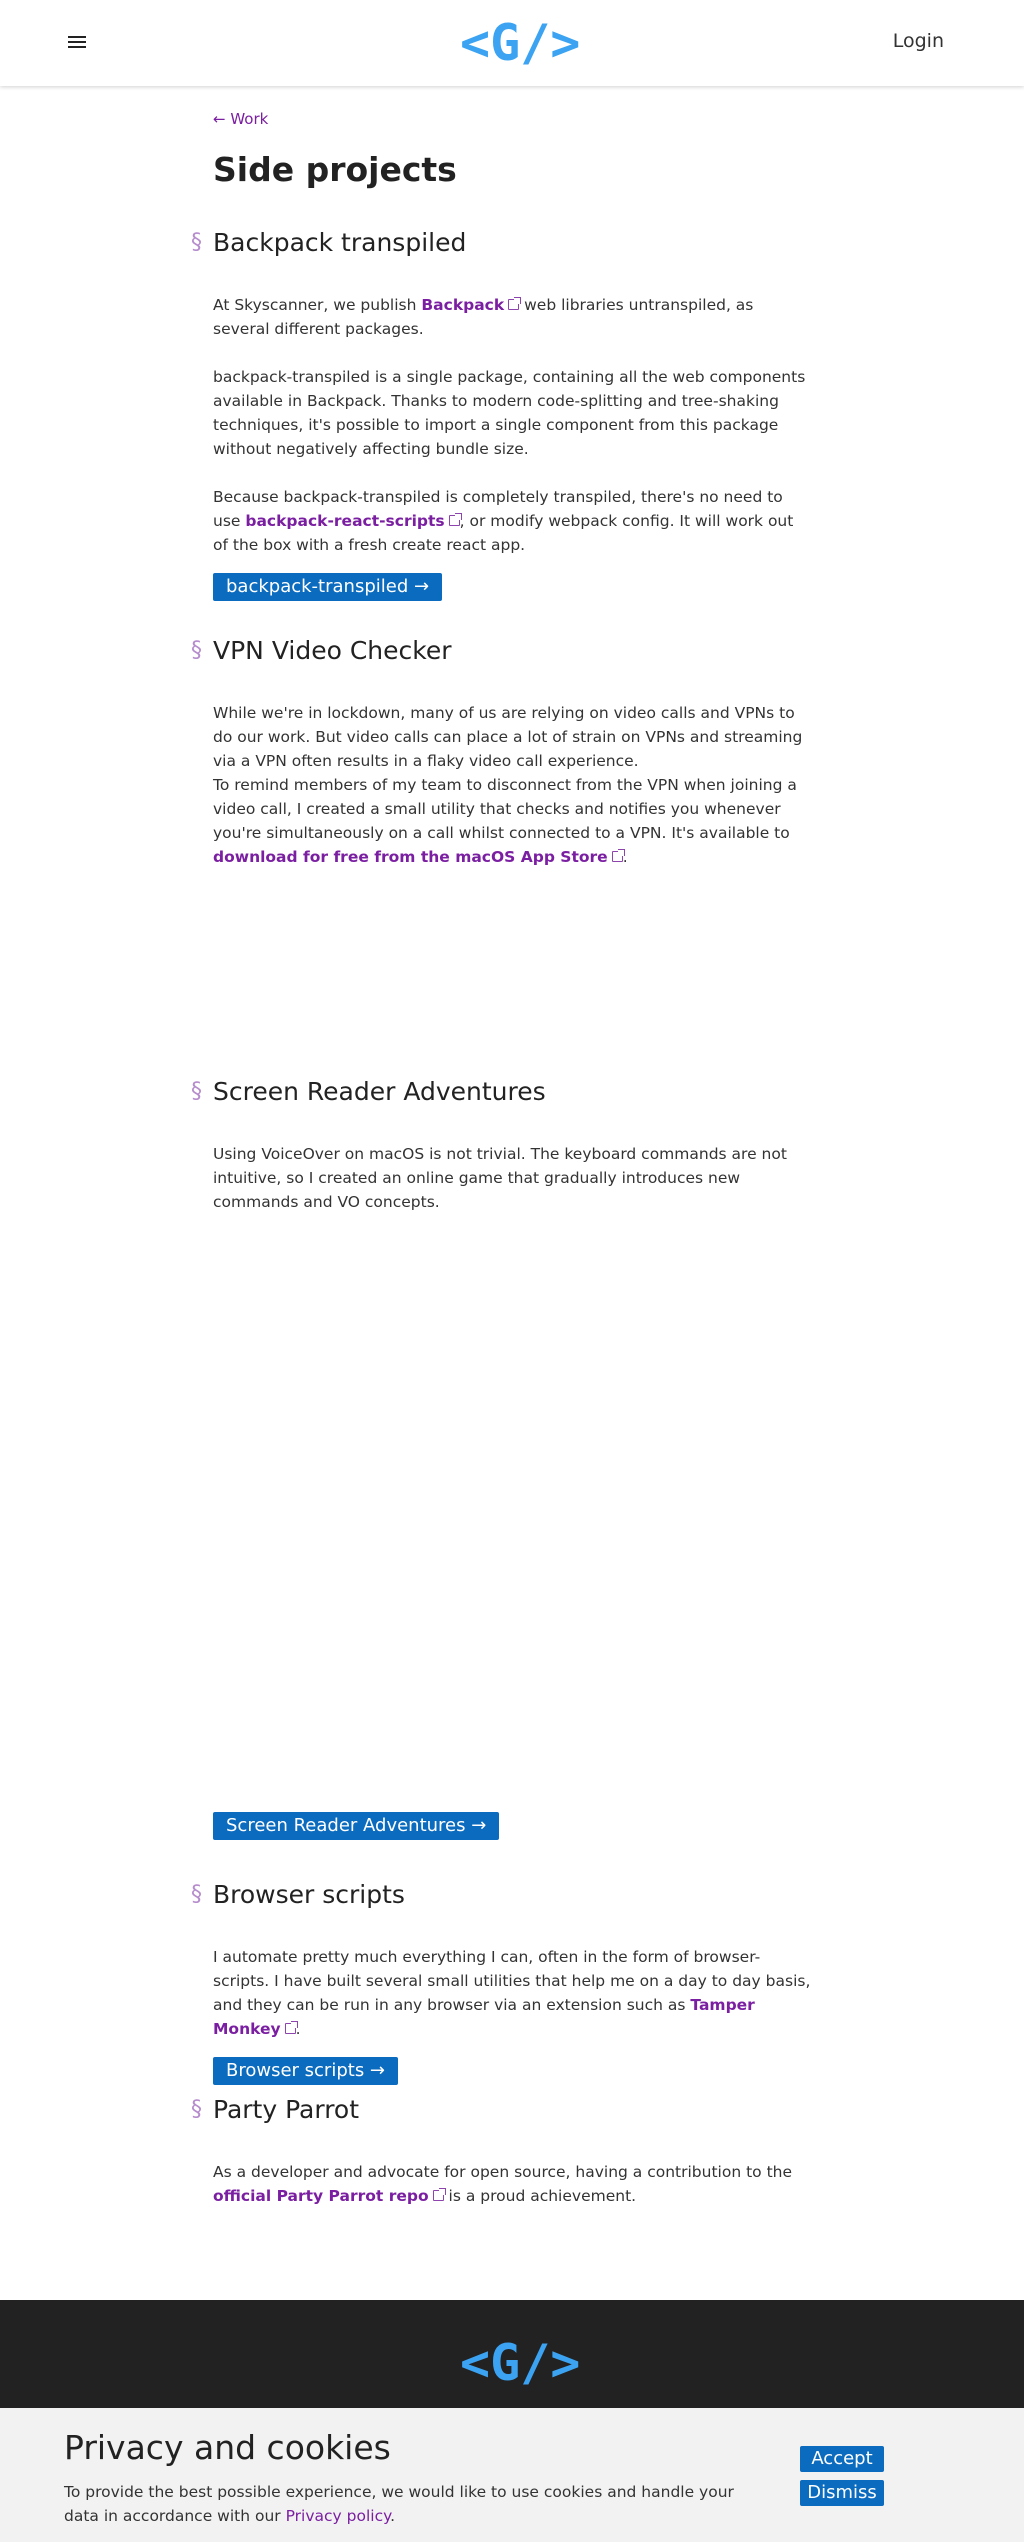 This screenshot has height=2542, width=1024. I want to click on party-parrot-repo-link: official Party Parrot repo, so click(329, 2196).